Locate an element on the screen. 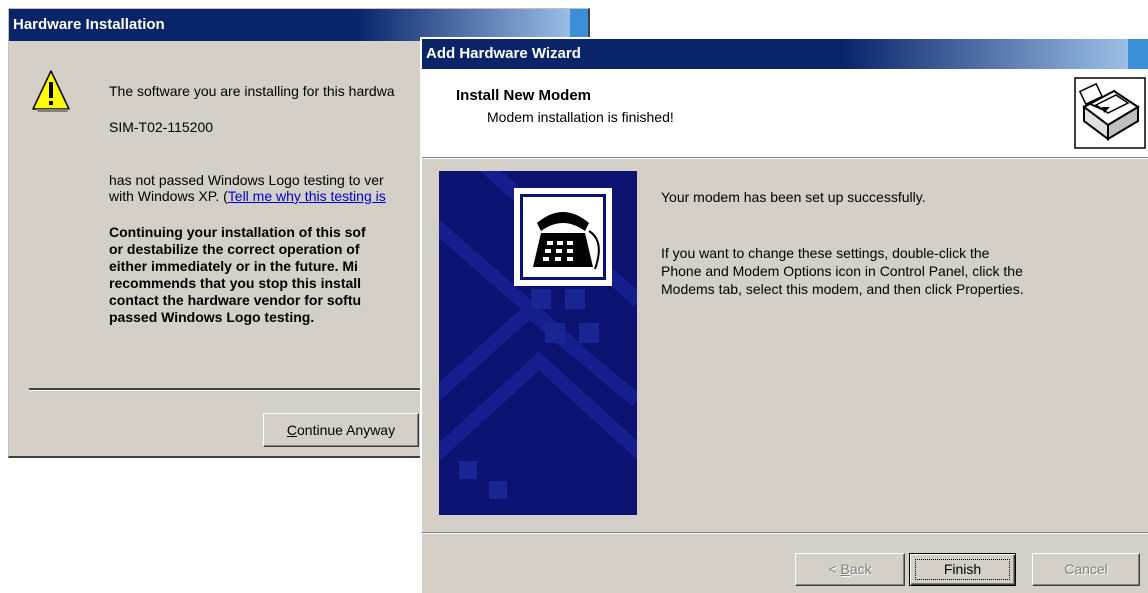  hardware-message-prefix: with Windows XP. ( is located at coordinates (168, 196).